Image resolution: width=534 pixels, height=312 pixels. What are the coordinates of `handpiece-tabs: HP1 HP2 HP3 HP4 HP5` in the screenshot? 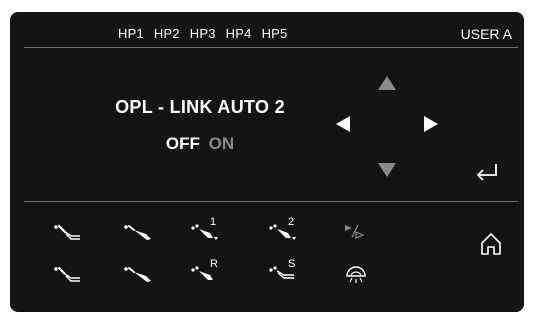 It's located at (202, 33).